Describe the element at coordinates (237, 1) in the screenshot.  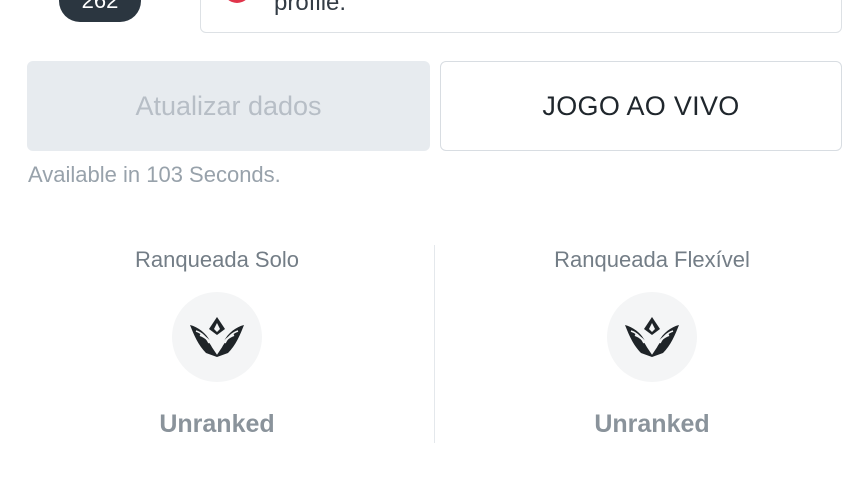
I see `alert-icon` at that location.